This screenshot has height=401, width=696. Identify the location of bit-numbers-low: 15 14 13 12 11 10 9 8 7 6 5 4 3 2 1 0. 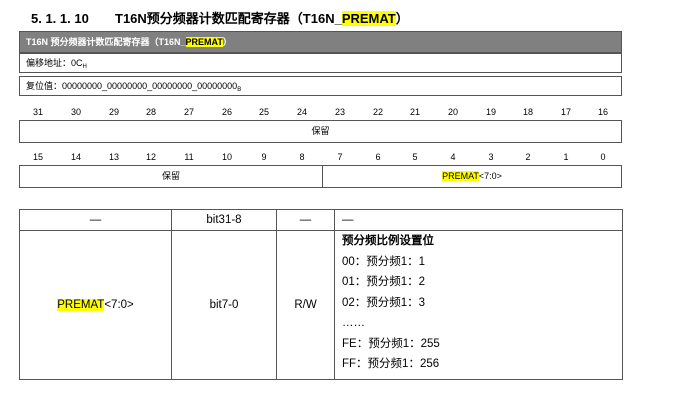
(320, 158).